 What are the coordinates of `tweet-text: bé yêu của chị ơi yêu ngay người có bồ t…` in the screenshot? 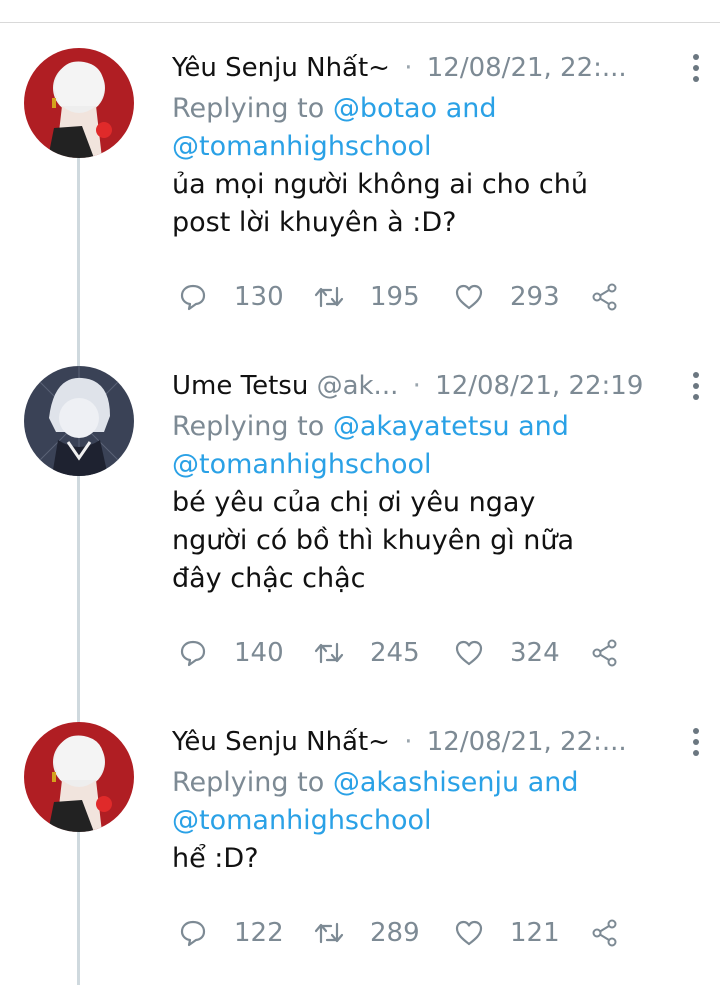 It's located at (436, 541).